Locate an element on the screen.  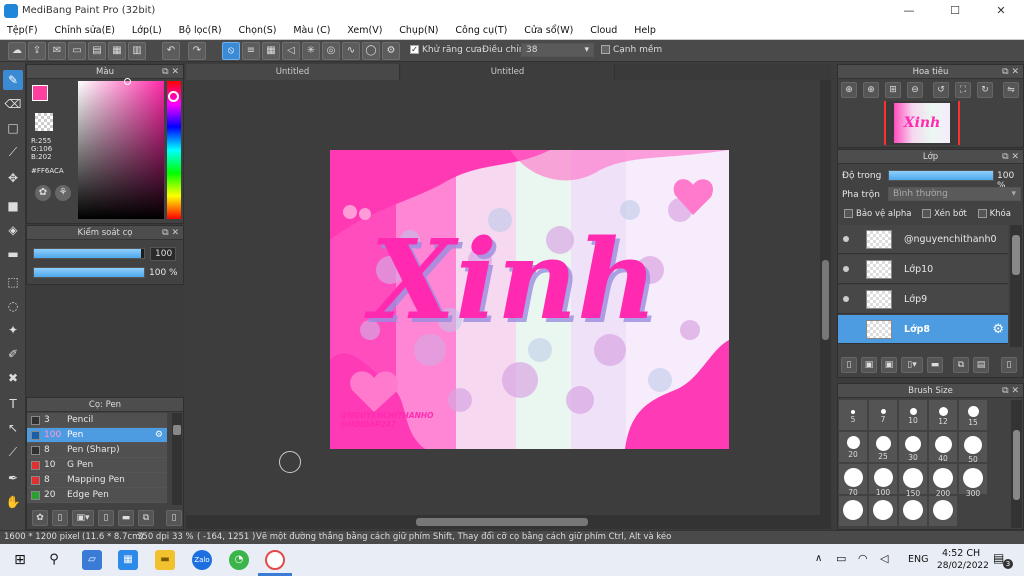
tab-untitled-2: Untitled is located at coordinates (508, 72).